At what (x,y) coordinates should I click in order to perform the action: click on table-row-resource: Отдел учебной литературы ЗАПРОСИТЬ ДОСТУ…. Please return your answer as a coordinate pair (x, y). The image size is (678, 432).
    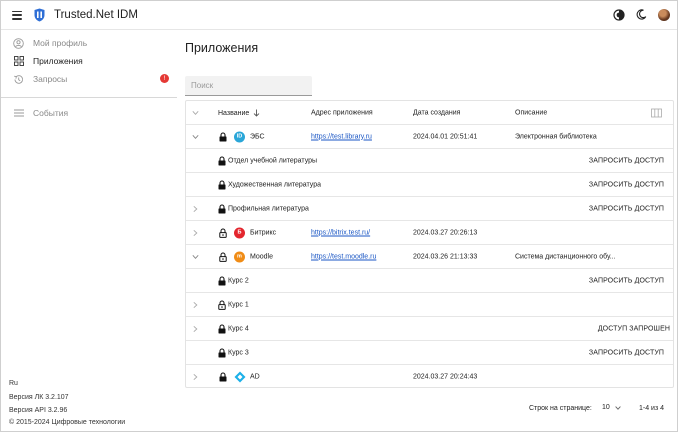
    Looking at the image, I should click on (429, 161).